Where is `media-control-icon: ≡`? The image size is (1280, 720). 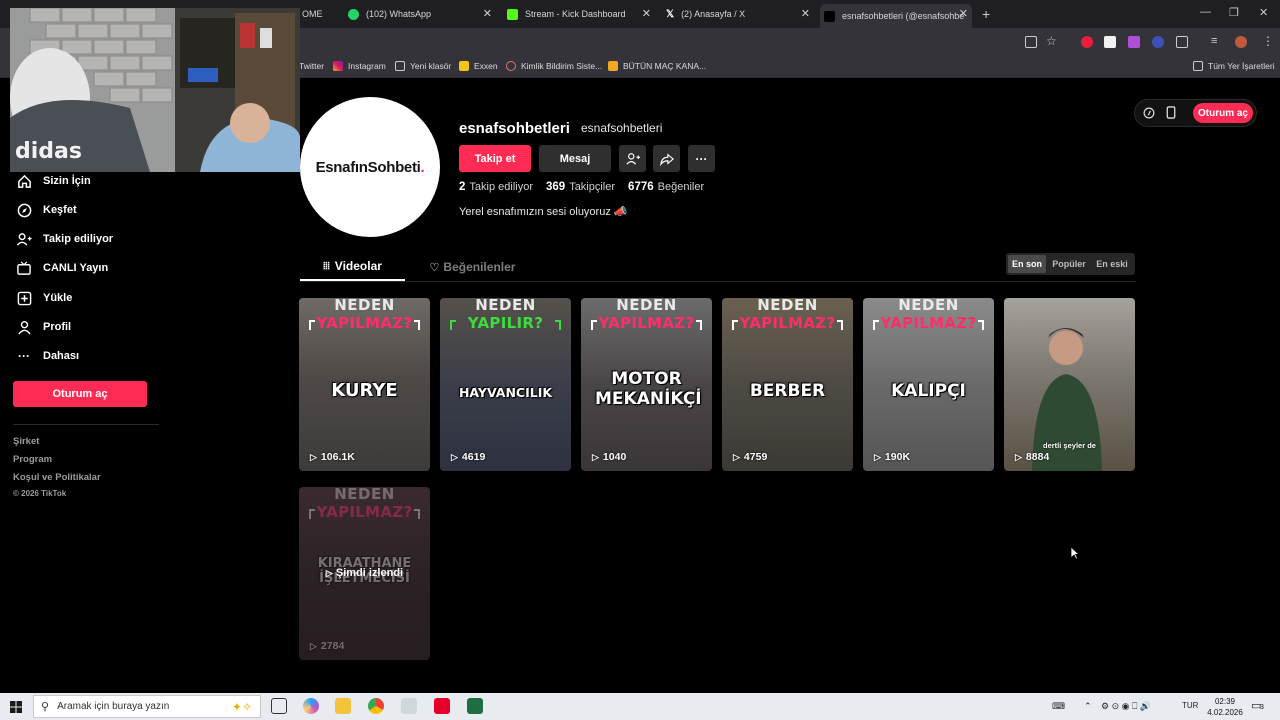
media-control-icon: ≡ is located at coordinates (1214, 41).